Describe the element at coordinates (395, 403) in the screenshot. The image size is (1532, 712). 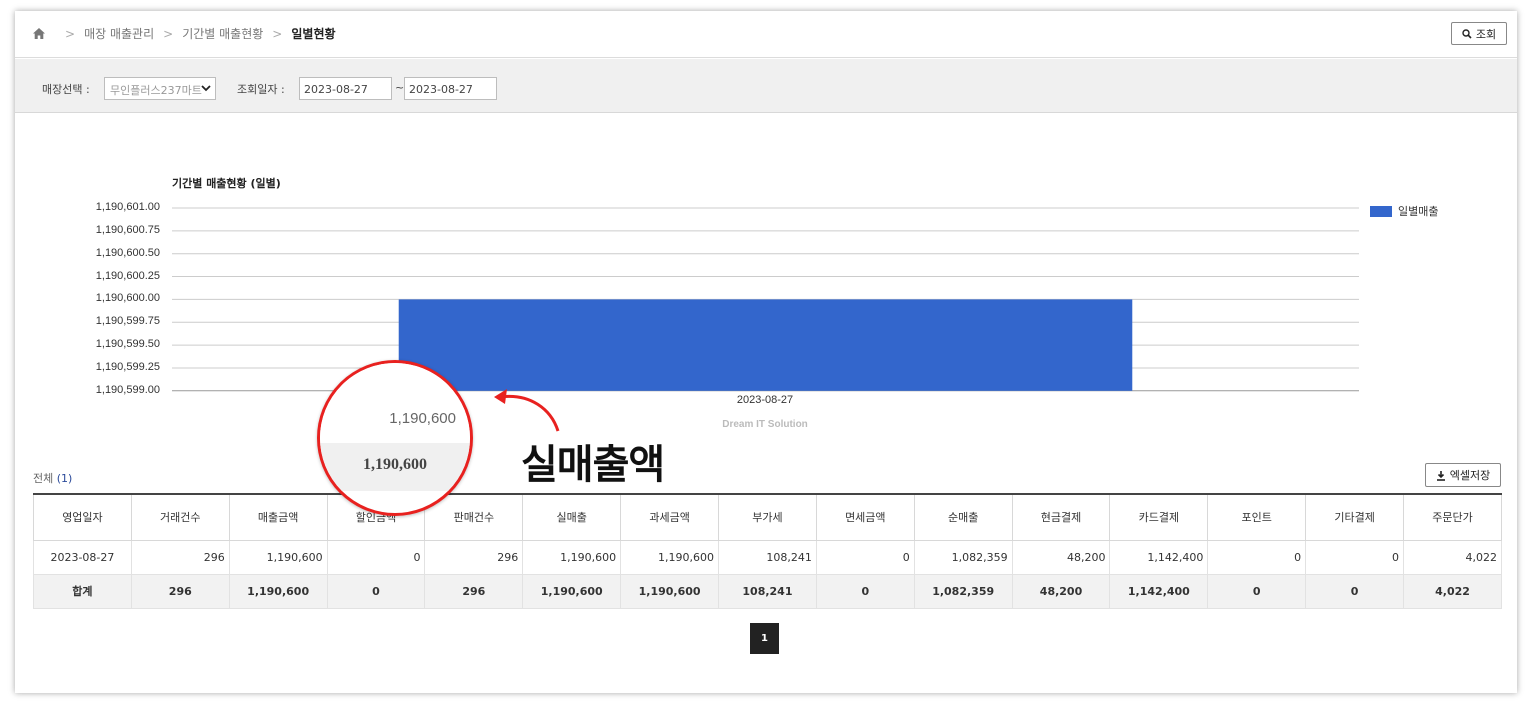
I see `zoom-top` at that location.